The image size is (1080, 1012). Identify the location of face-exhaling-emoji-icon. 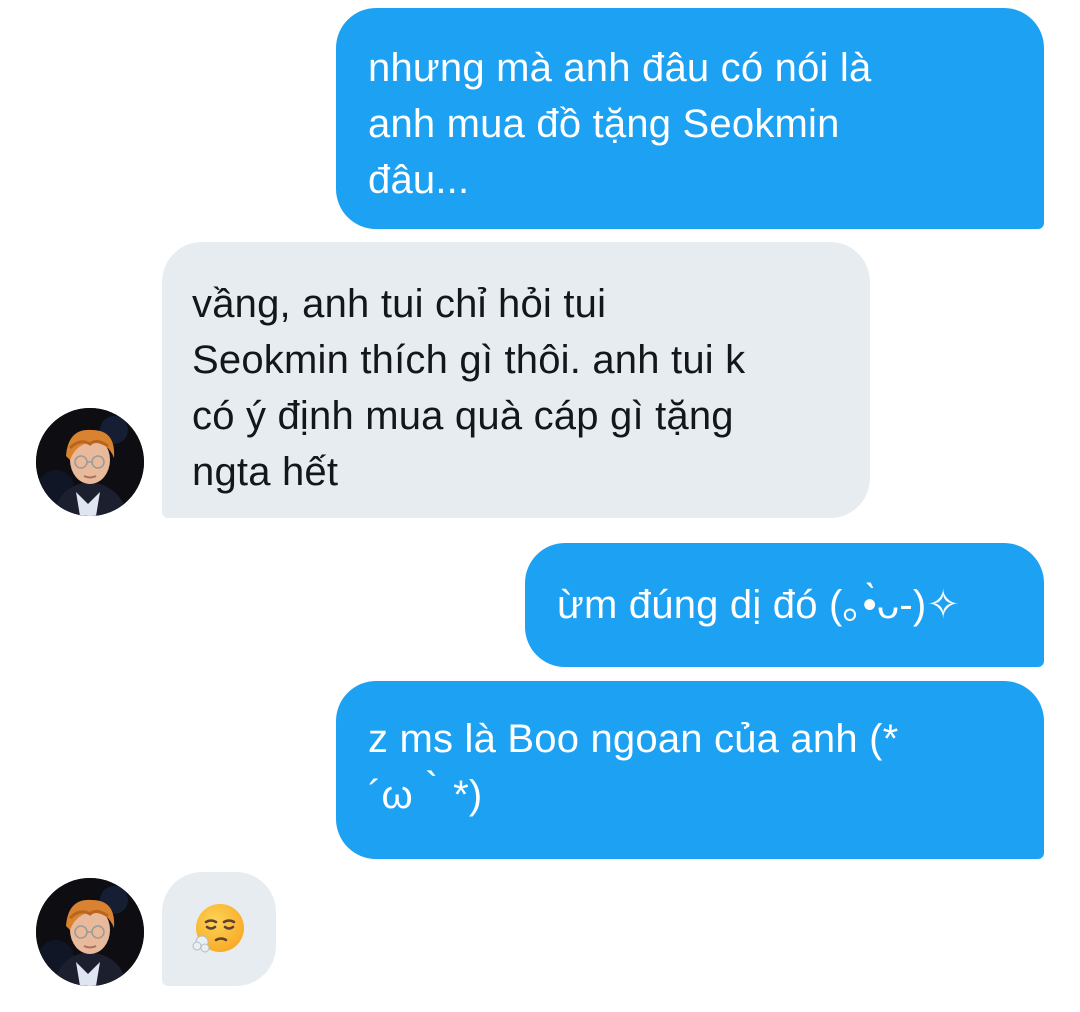
(218, 928).